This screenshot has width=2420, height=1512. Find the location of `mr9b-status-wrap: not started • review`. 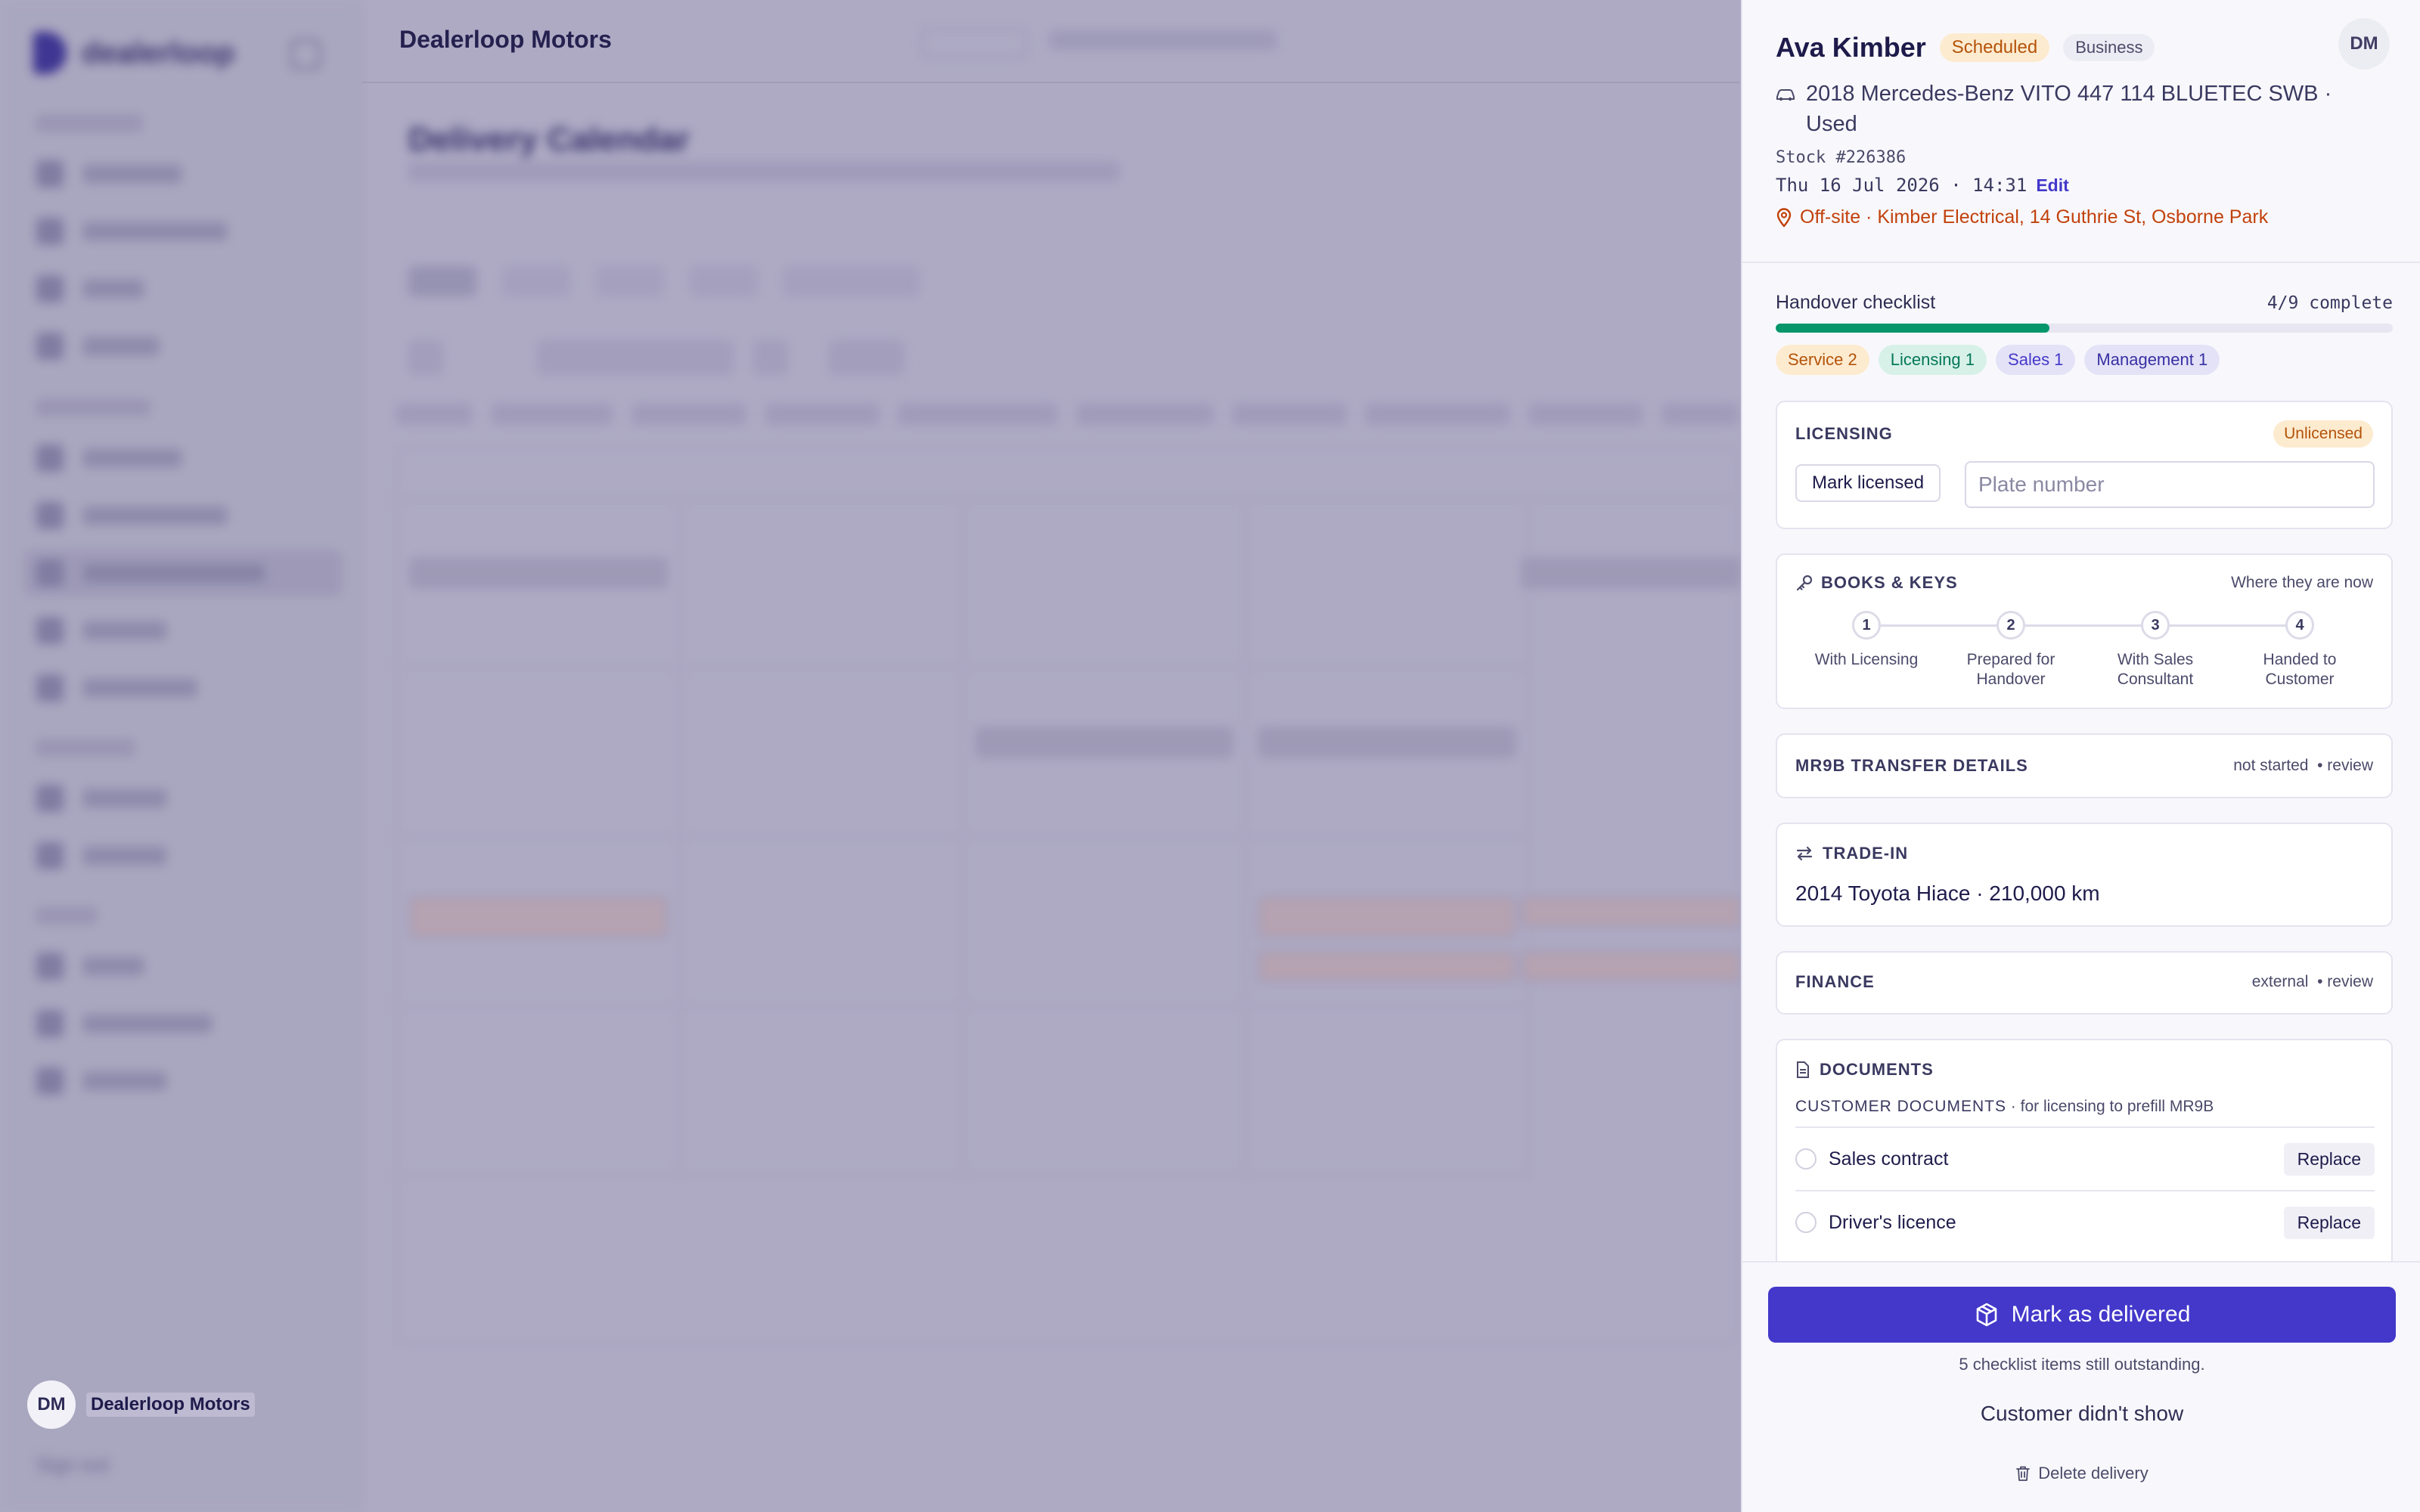

mr9b-status-wrap: not started • review is located at coordinates (2303, 766).